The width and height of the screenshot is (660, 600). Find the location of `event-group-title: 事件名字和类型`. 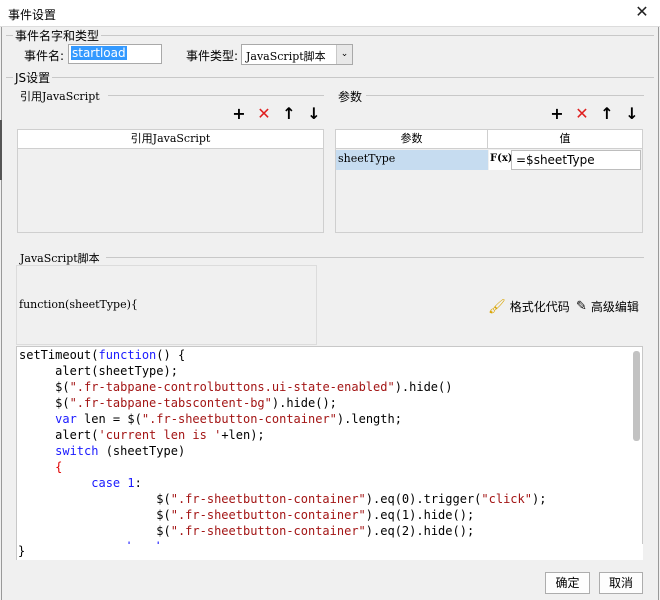

event-group-title: 事件名字和类型 is located at coordinates (57, 35).